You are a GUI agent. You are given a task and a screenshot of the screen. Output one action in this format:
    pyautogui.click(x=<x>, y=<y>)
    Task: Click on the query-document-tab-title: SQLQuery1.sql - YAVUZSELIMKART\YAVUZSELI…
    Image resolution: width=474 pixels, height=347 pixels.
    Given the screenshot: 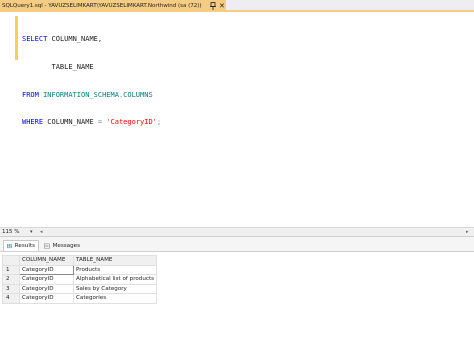 What is the action you would take?
    pyautogui.click(x=102, y=6)
    